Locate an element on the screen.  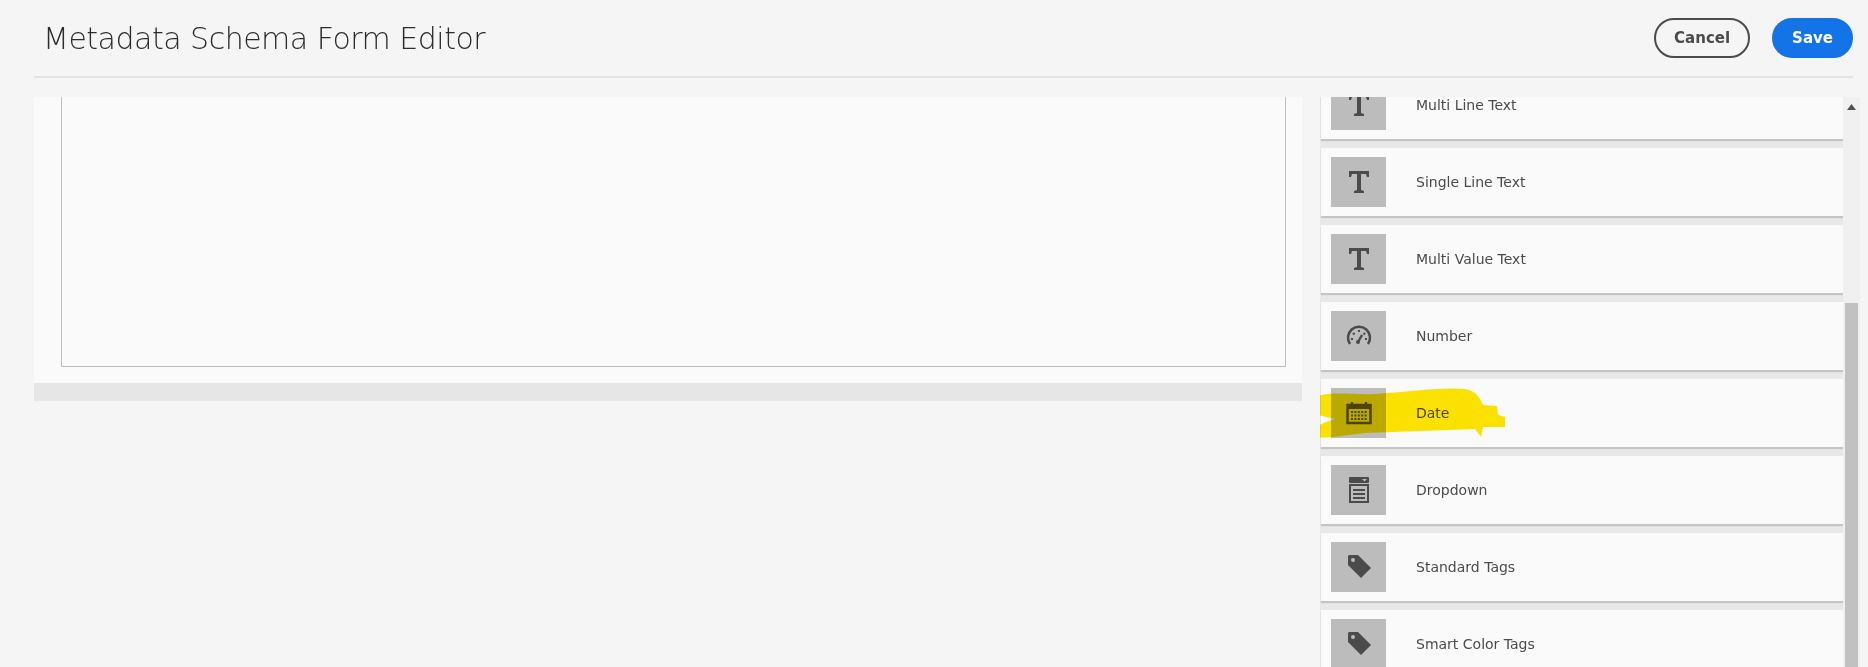
component-label: Date is located at coordinates (1433, 413).